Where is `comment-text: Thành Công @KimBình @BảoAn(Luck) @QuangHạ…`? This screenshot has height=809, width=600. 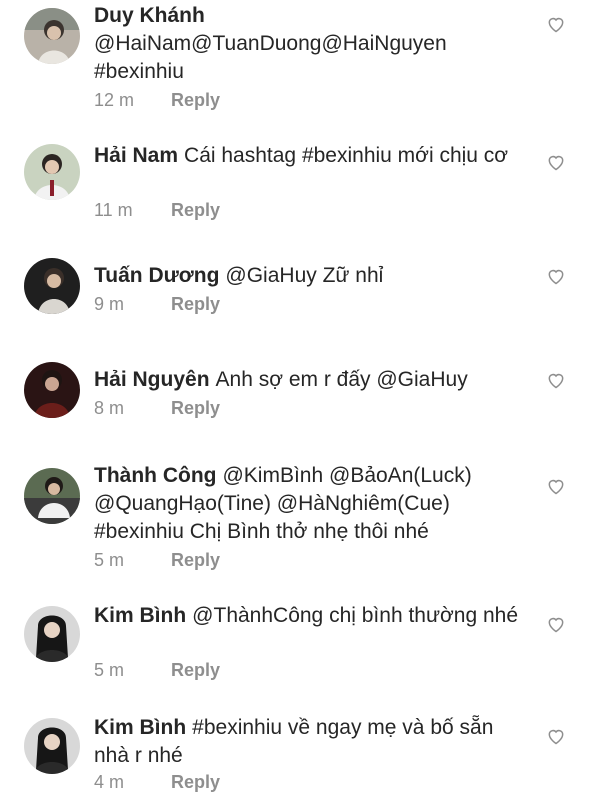 comment-text: Thành Công @KimBình @BảoAn(Luck) @QuangHạ… is located at coordinates (314, 504).